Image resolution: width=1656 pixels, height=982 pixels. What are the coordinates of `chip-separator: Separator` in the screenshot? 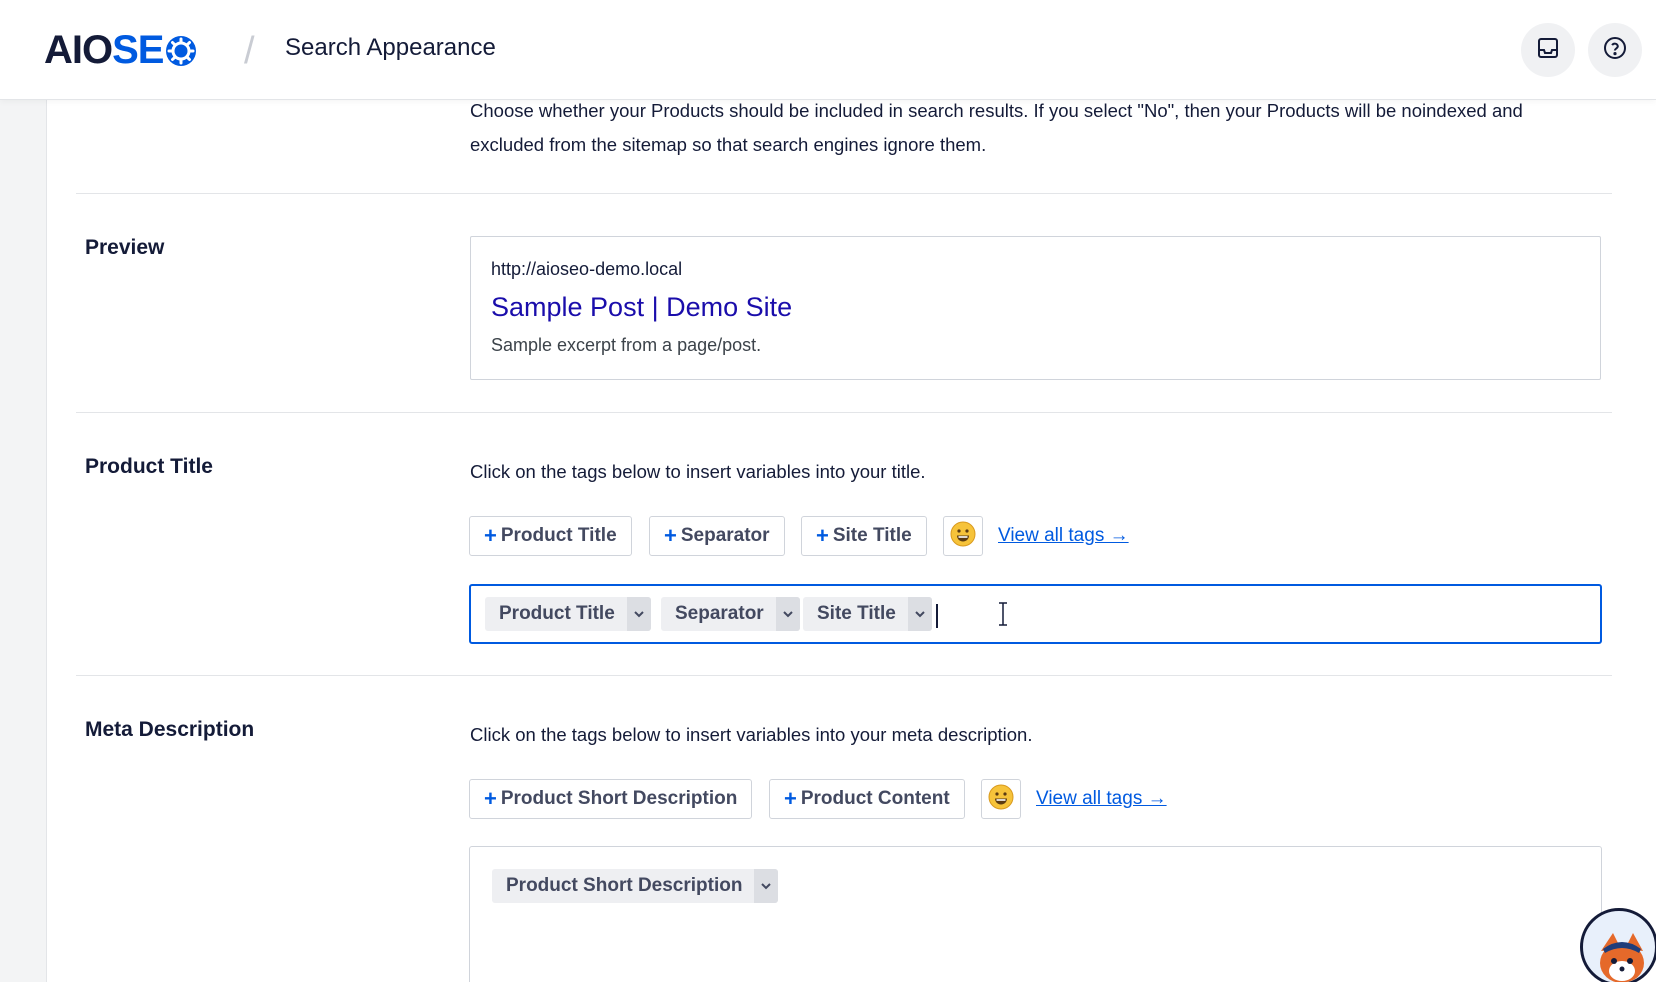 It's located at (730, 614).